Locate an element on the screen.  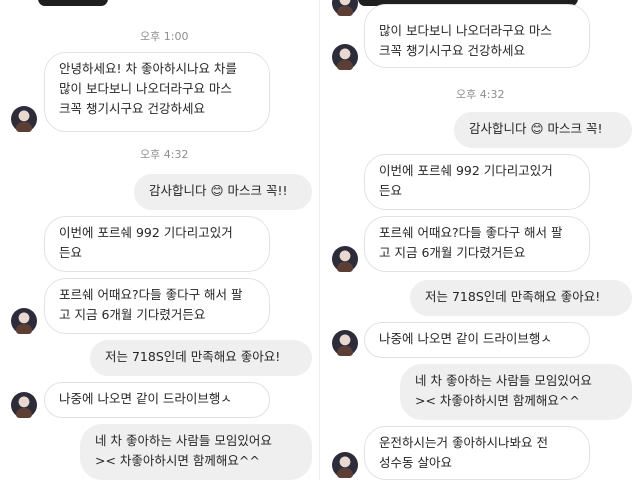
timestamp: 오후 1:00 is located at coordinates (164, 36).